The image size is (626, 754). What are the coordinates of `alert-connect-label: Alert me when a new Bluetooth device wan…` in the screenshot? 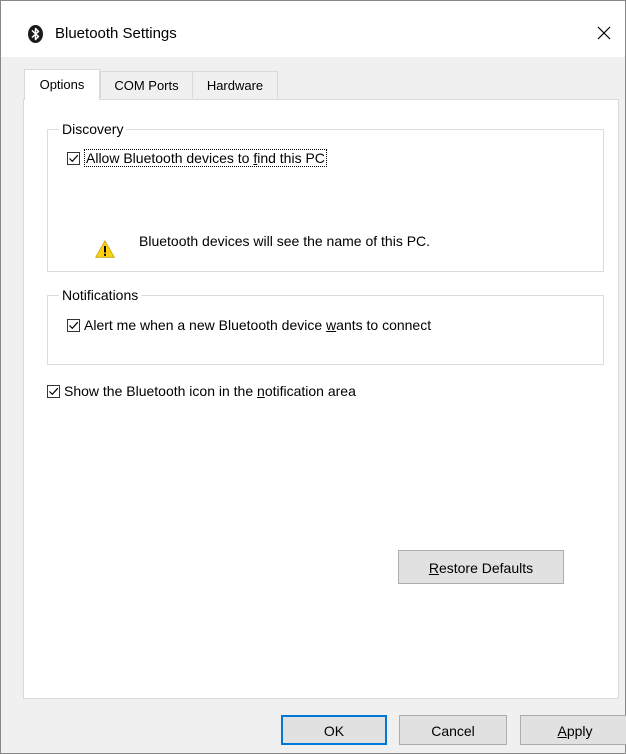 It's located at (258, 325).